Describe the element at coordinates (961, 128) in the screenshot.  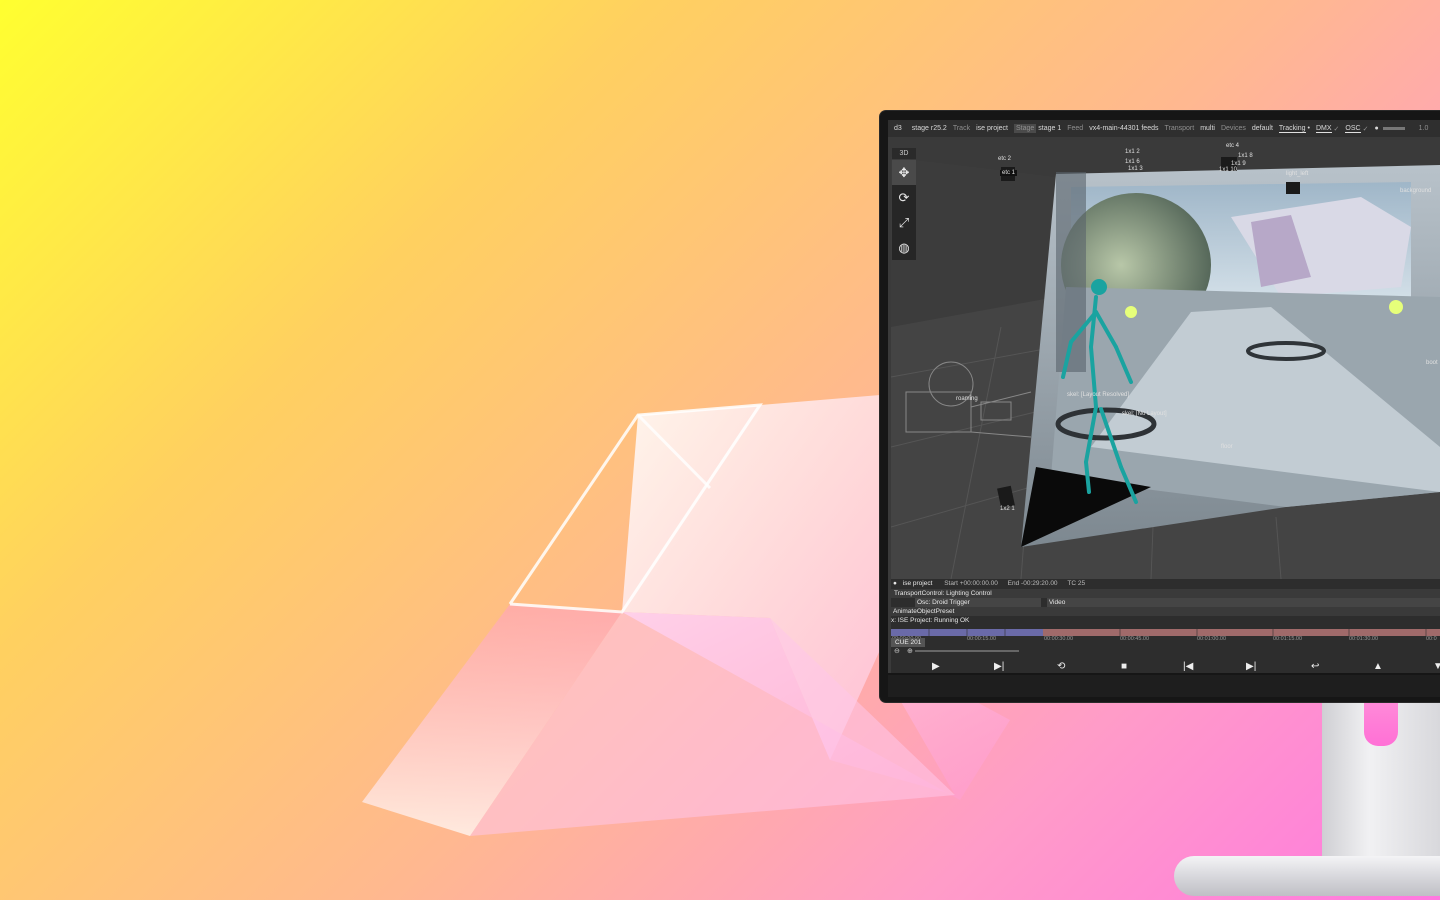
I see `track-label: Track` at that location.